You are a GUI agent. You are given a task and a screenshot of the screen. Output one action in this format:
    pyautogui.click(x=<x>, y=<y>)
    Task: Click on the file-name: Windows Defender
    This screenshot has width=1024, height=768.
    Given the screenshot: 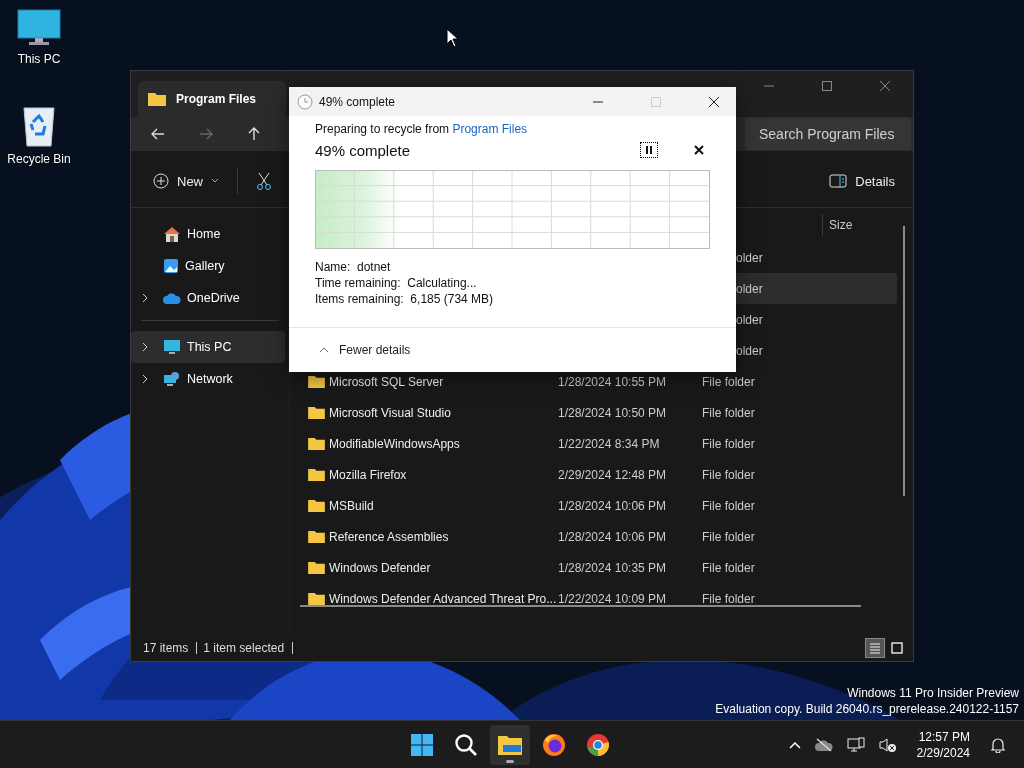 What is the action you would take?
    pyautogui.click(x=380, y=567)
    